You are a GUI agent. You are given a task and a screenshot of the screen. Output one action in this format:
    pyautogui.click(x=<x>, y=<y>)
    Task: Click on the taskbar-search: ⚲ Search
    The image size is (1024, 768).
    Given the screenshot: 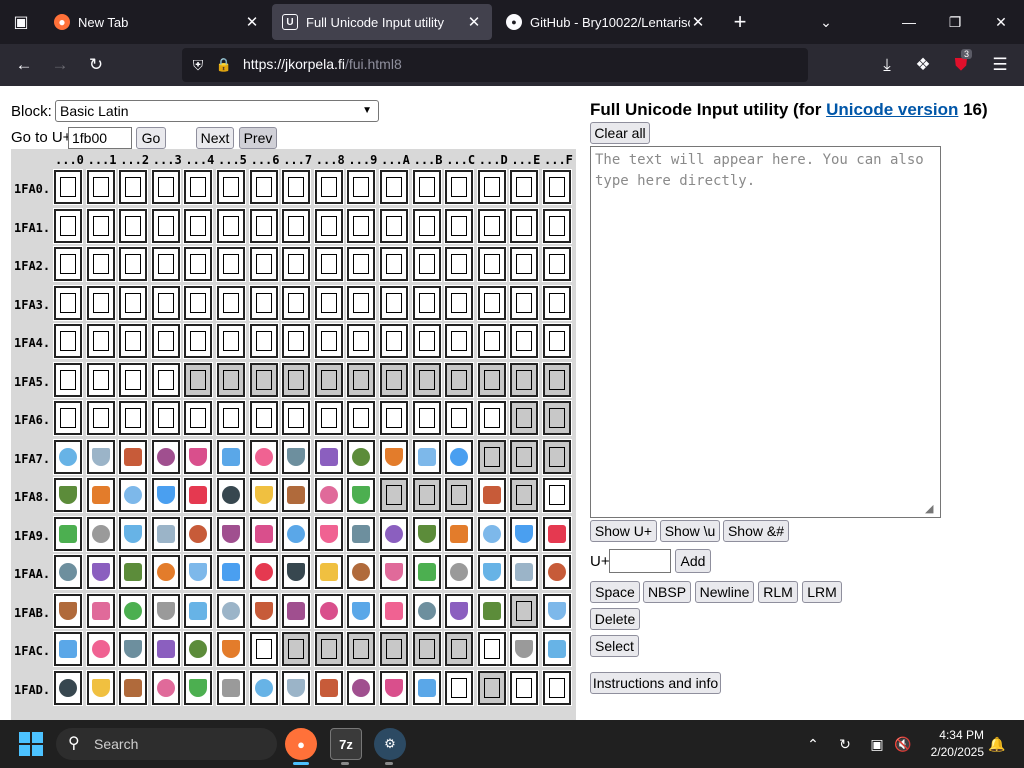 What is the action you would take?
    pyautogui.click(x=166, y=744)
    